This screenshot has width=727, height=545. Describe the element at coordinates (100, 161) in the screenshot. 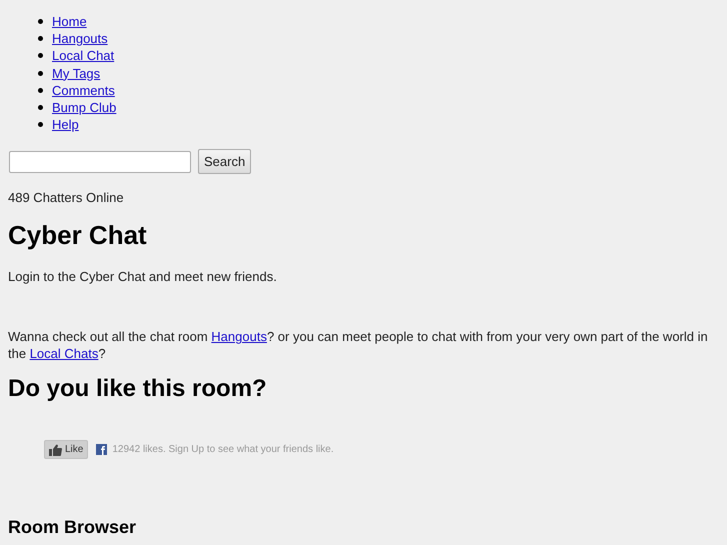

I see `search-field` at that location.